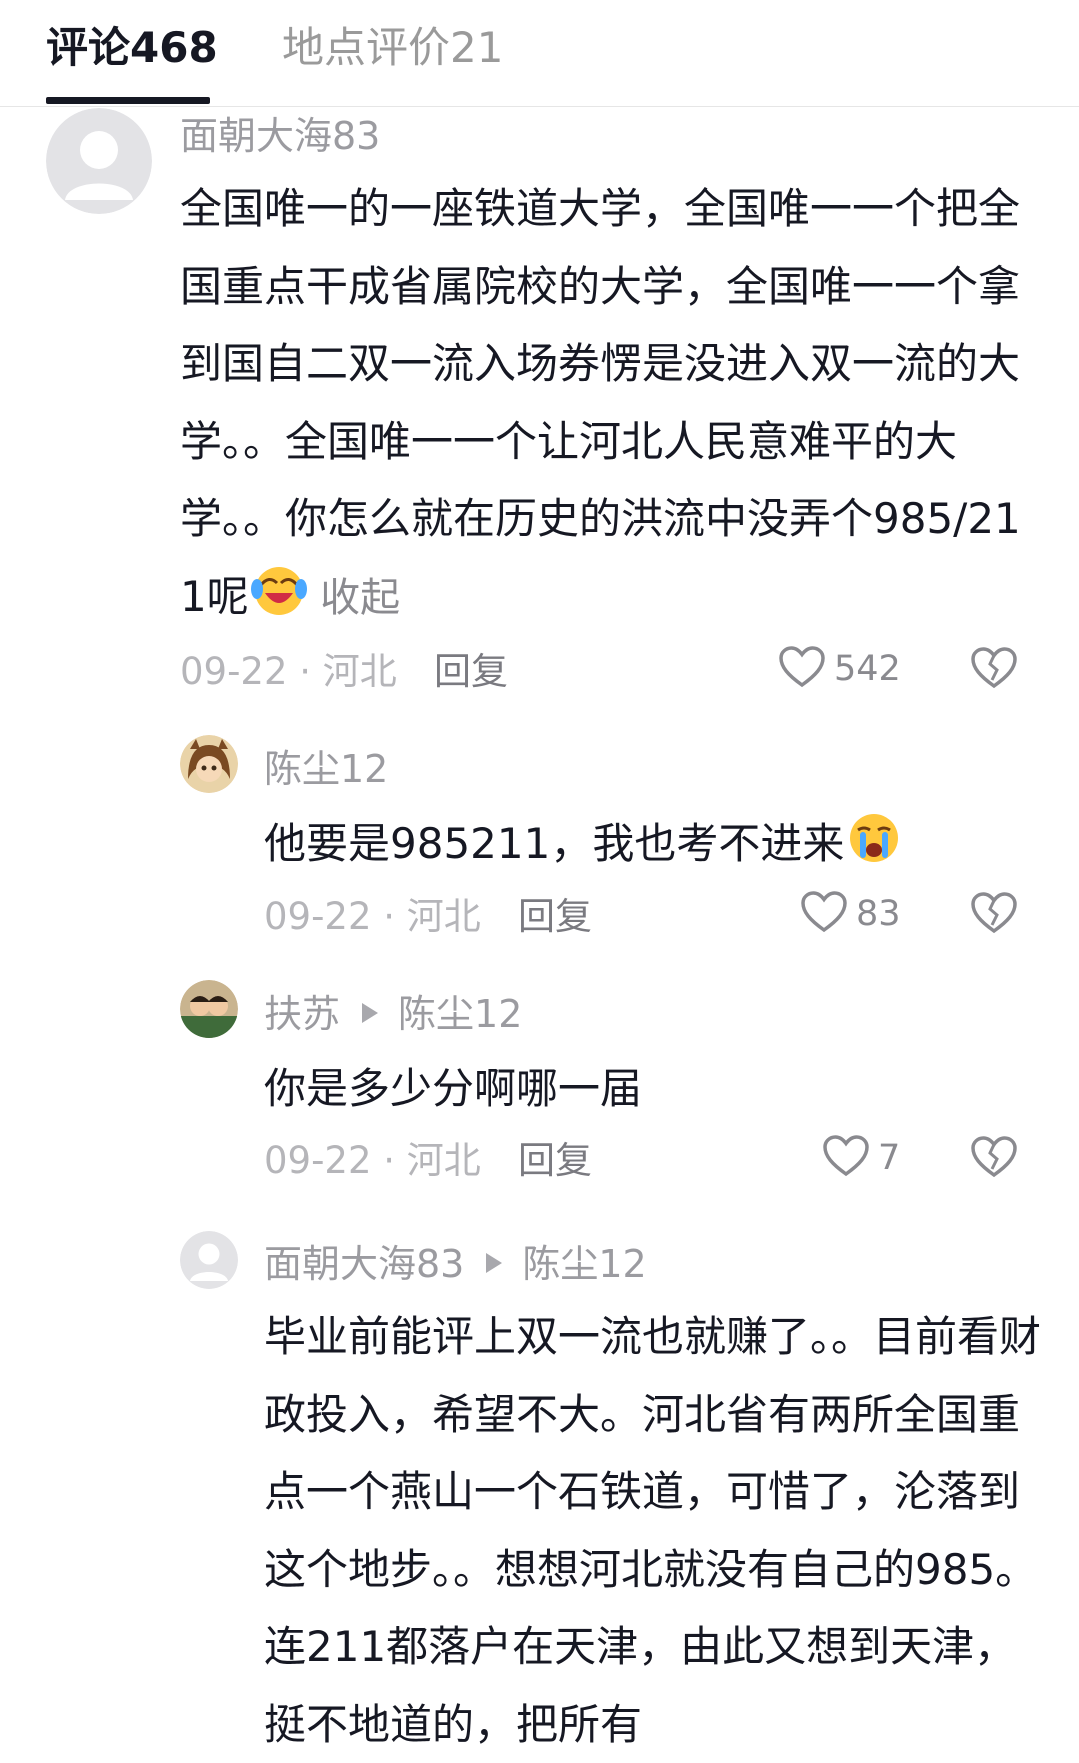 The height and width of the screenshot is (1763, 1079). What do you see at coordinates (288, 671) in the screenshot?
I see `comment-meta: 09-22 · 河北` at bounding box center [288, 671].